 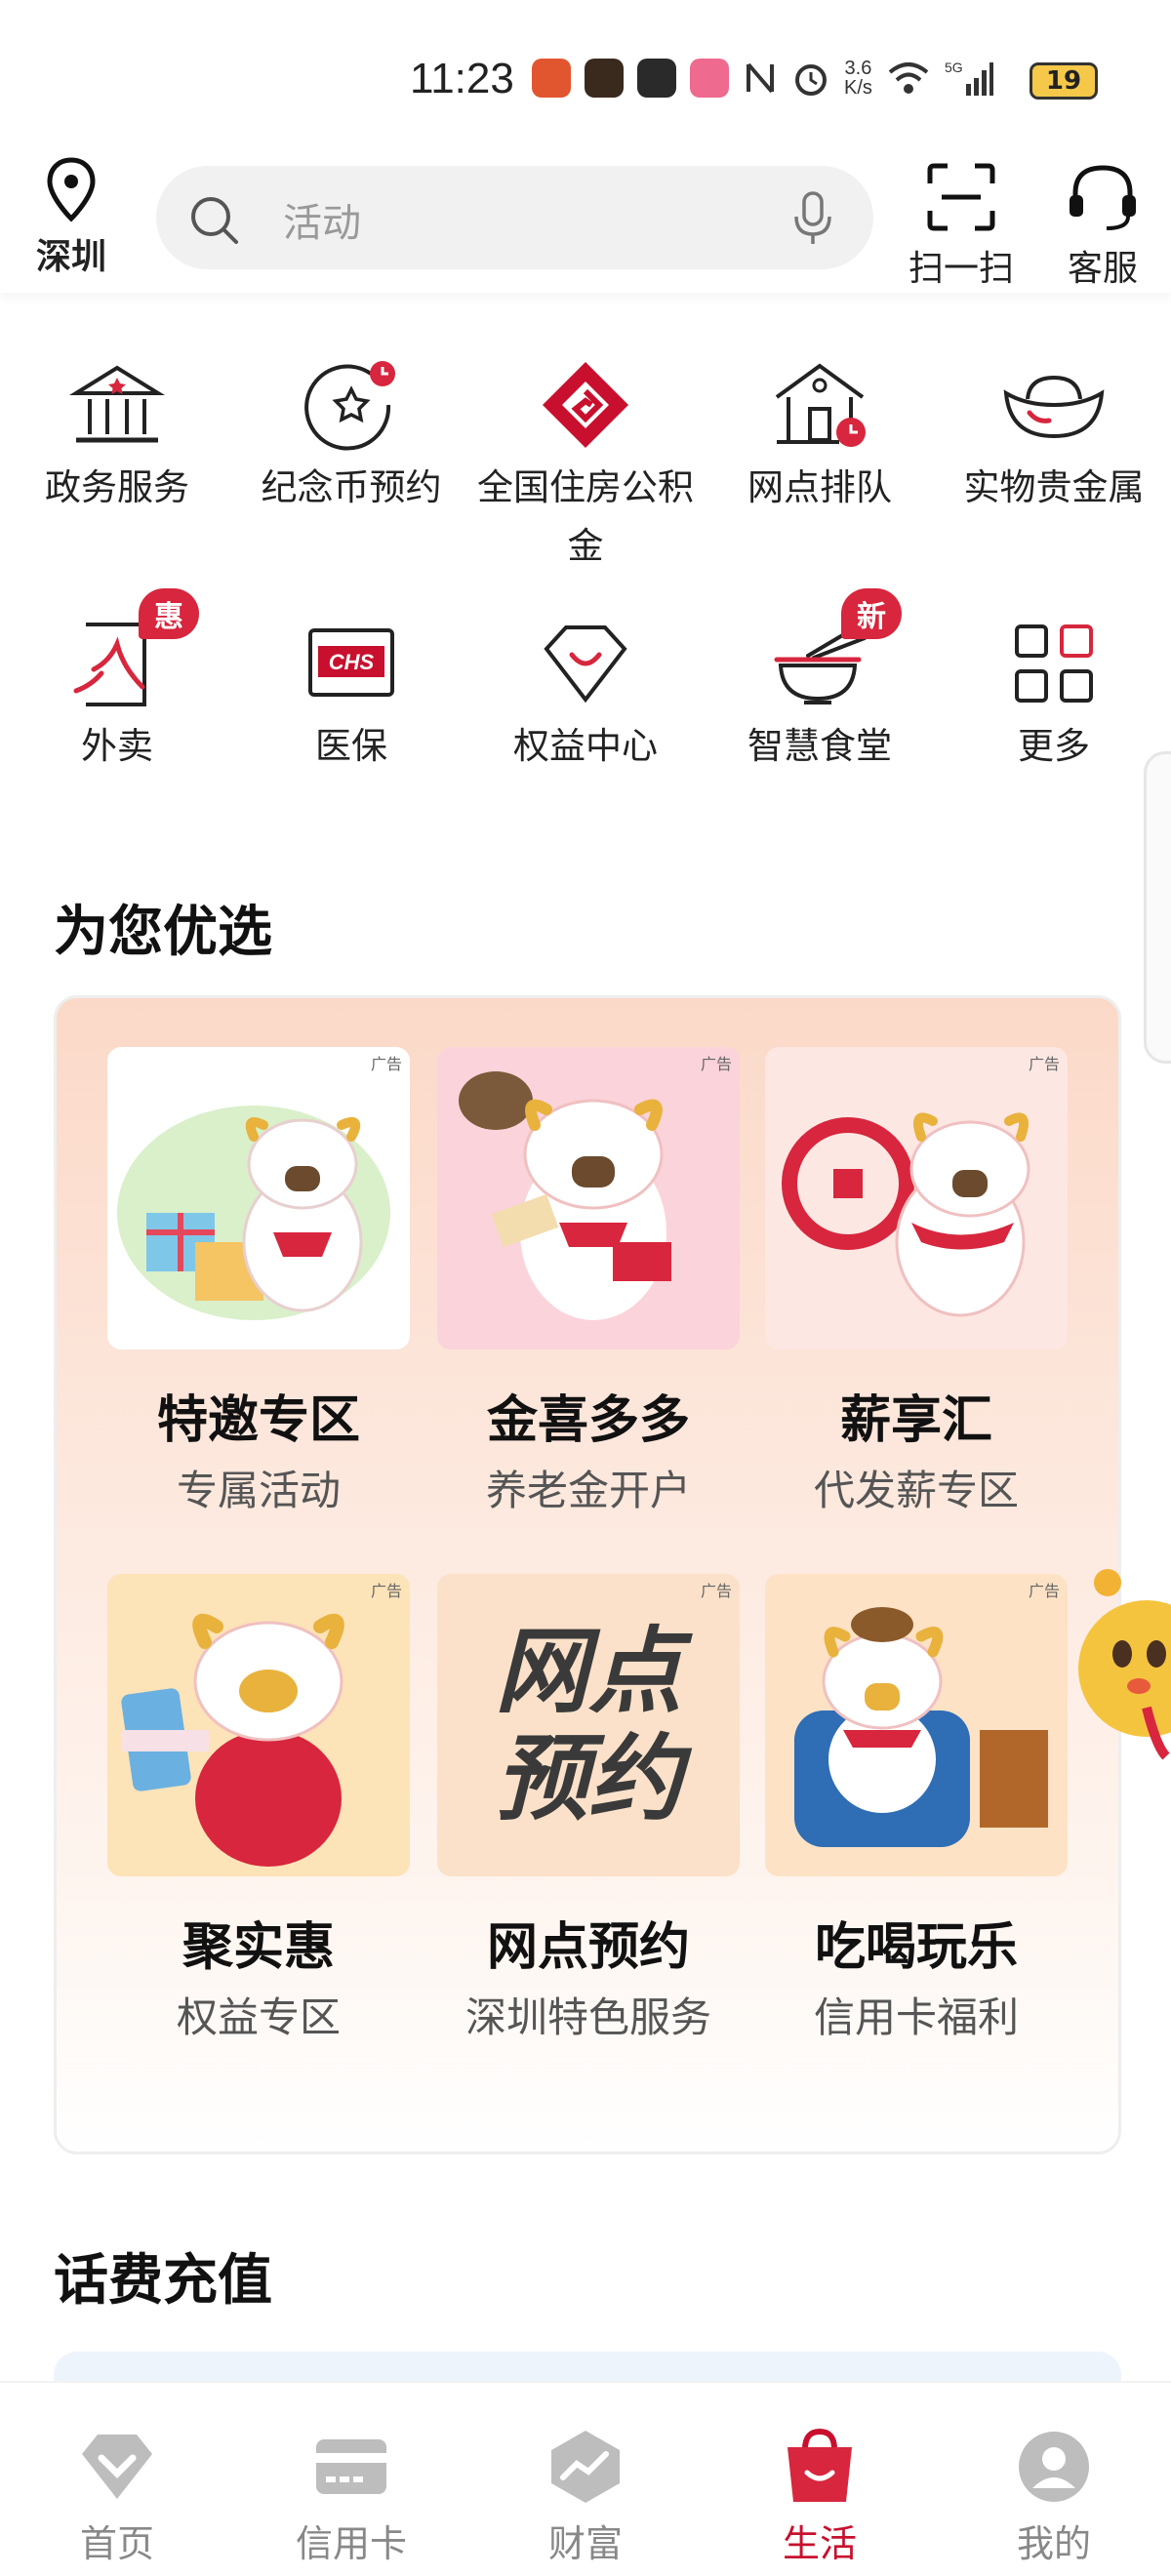 I want to click on scan-label: 扫一扫, so click(x=961, y=269).